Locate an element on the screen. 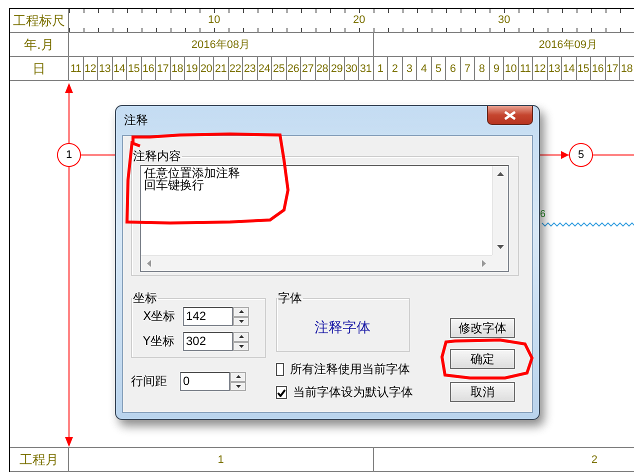 This screenshot has width=634, height=474. scroll-down-icon is located at coordinates (500, 247).